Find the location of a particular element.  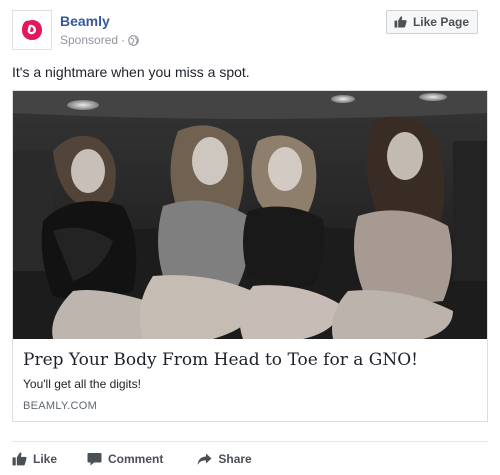

like-button: Like is located at coordinates (34, 459).